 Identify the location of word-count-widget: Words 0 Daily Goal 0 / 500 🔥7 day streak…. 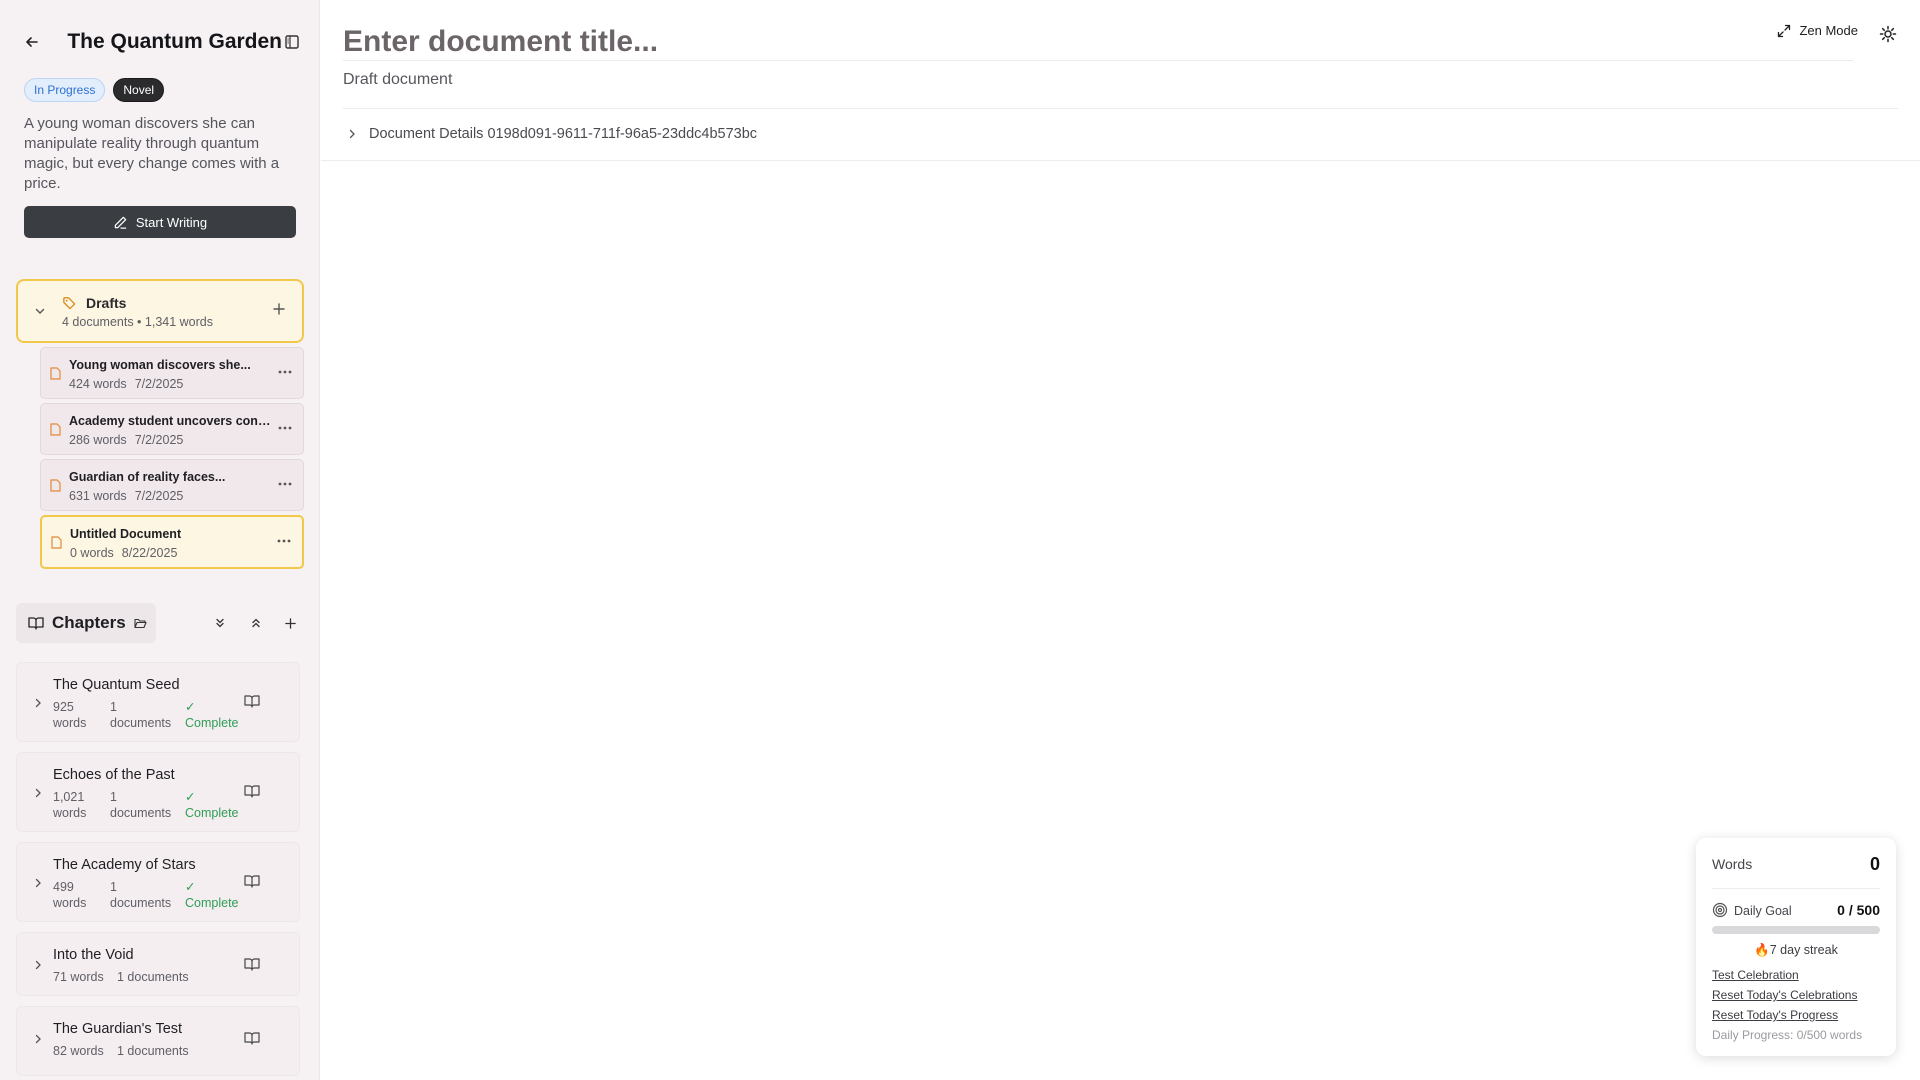
(1796, 947).